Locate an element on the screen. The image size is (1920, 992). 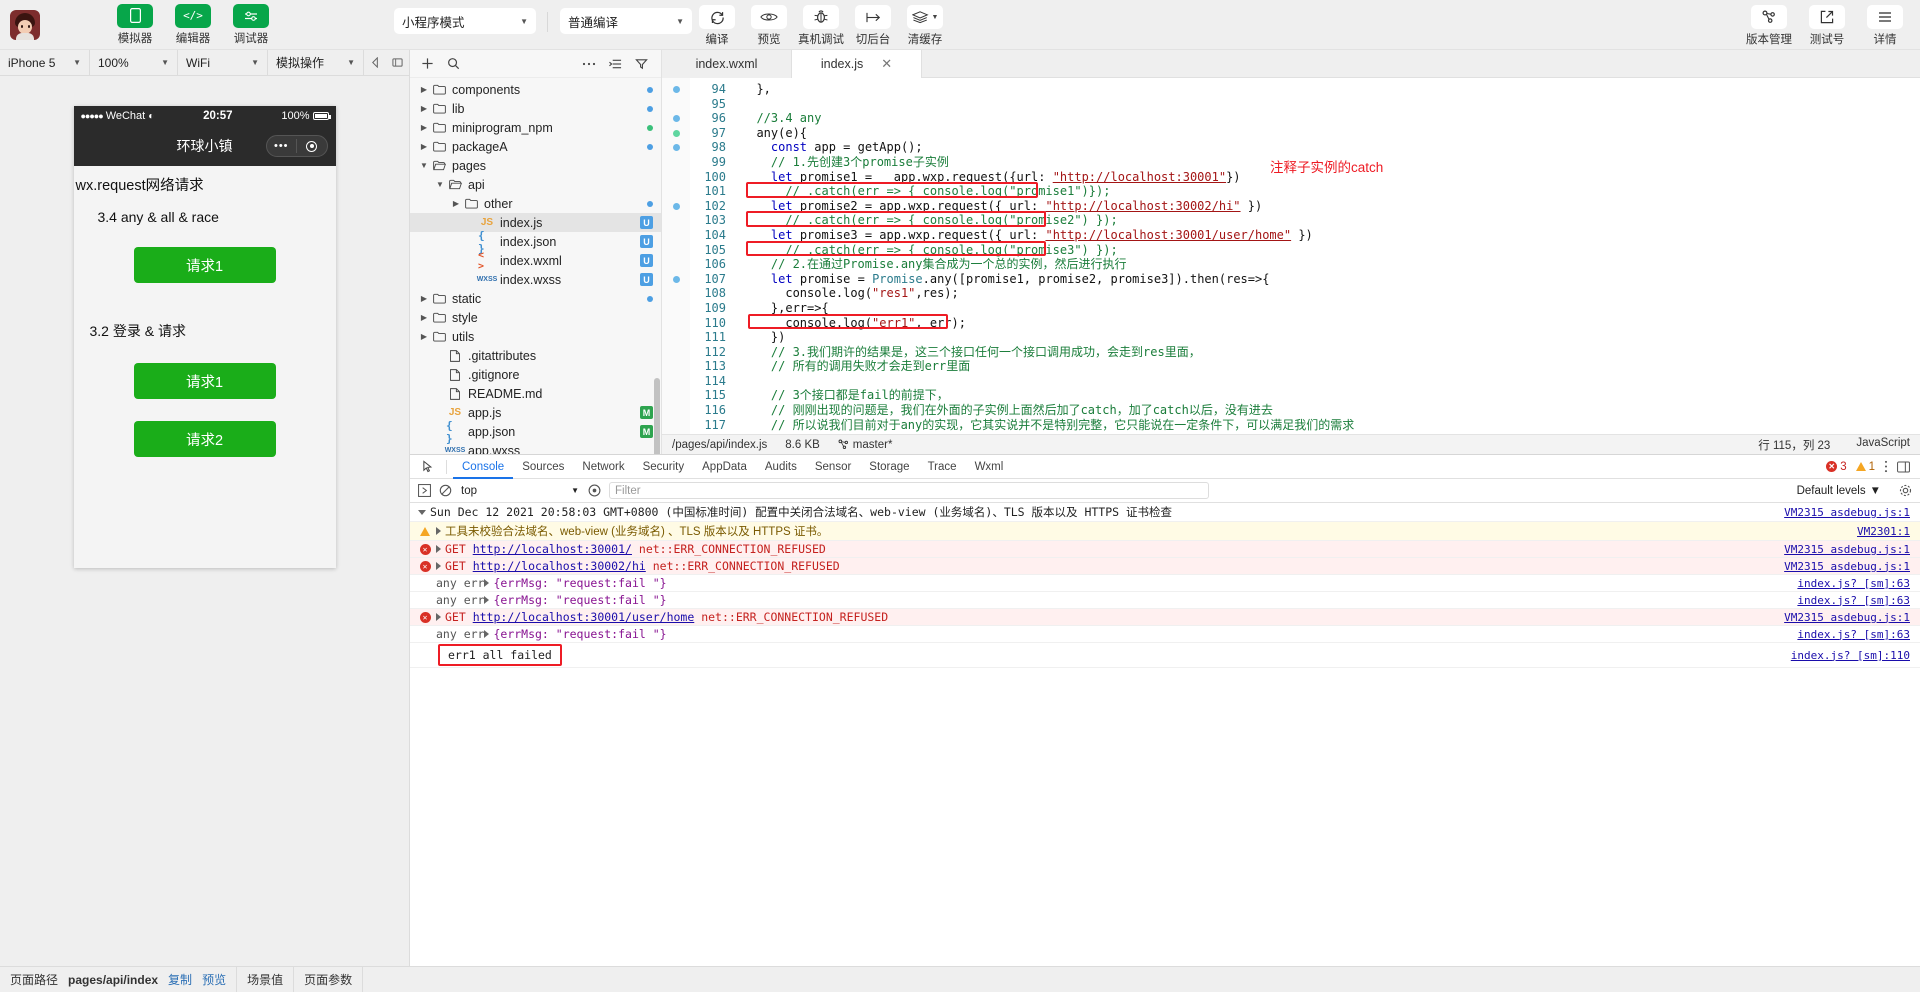
devtools-tab-sources: Sources is located at coordinates (543, 467).